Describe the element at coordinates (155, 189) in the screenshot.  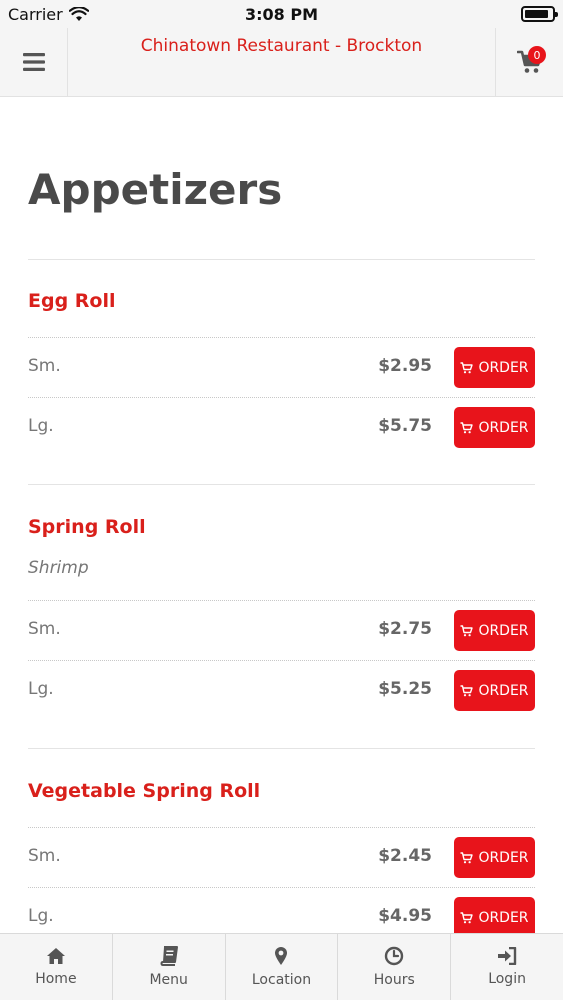
I see `page-title: Appetizers` at that location.